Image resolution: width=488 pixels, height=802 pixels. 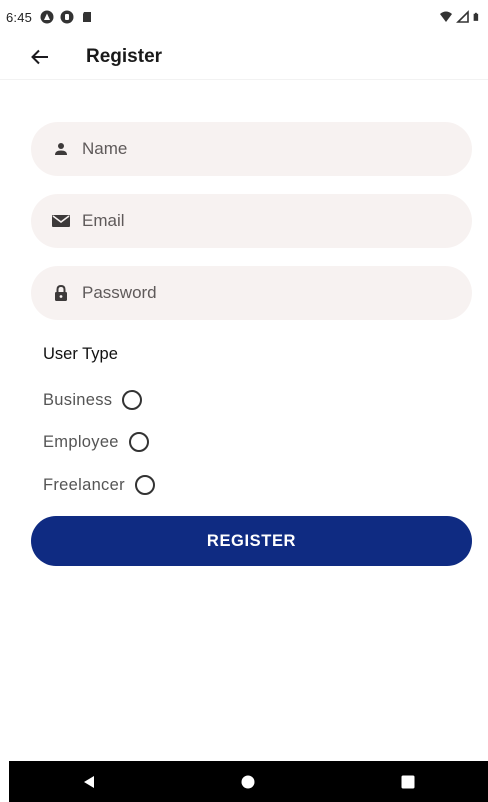 I want to click on radio-button-freelancer, so click(x=144, y=485).